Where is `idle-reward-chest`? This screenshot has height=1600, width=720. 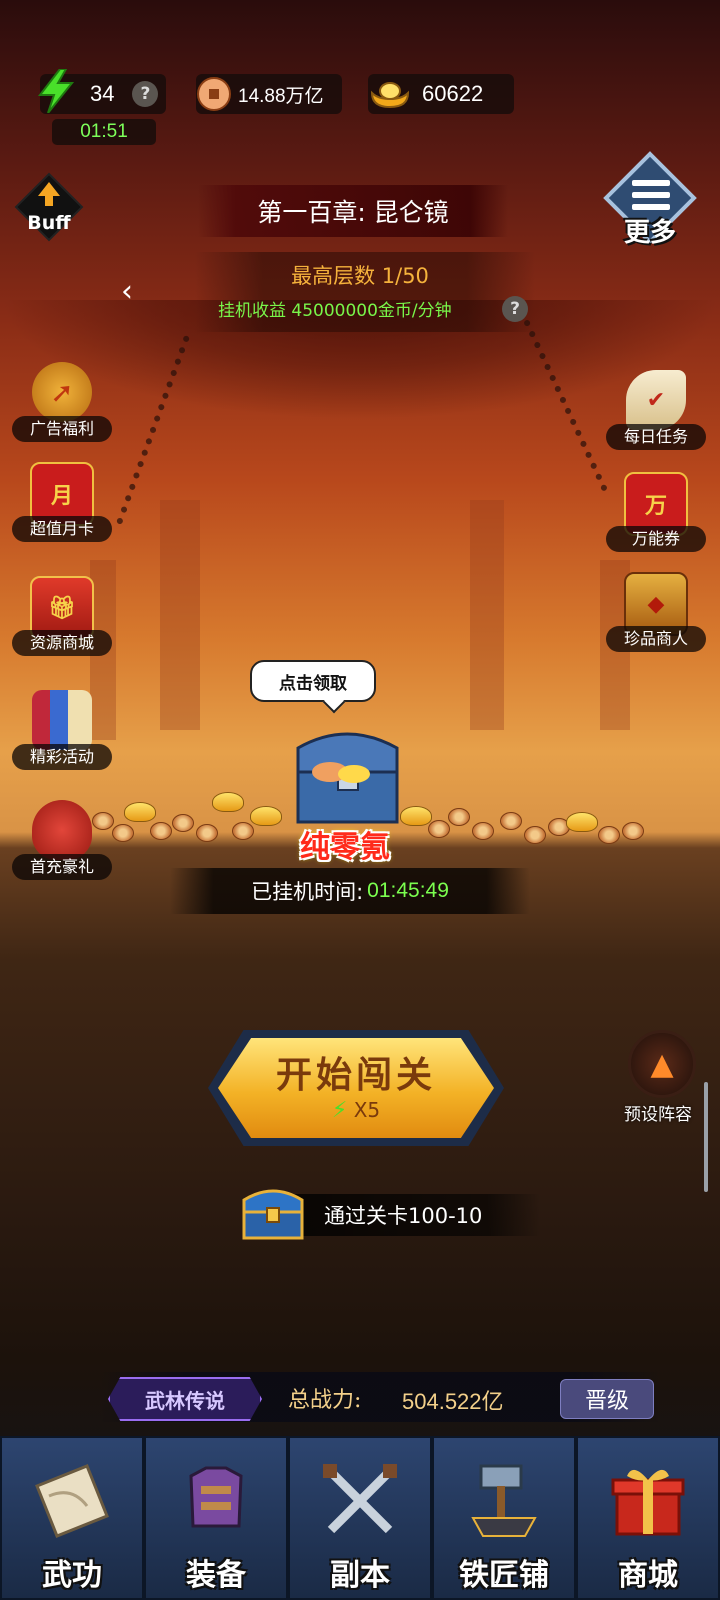
idle-reward-chest is located at coordinates (347, 777).